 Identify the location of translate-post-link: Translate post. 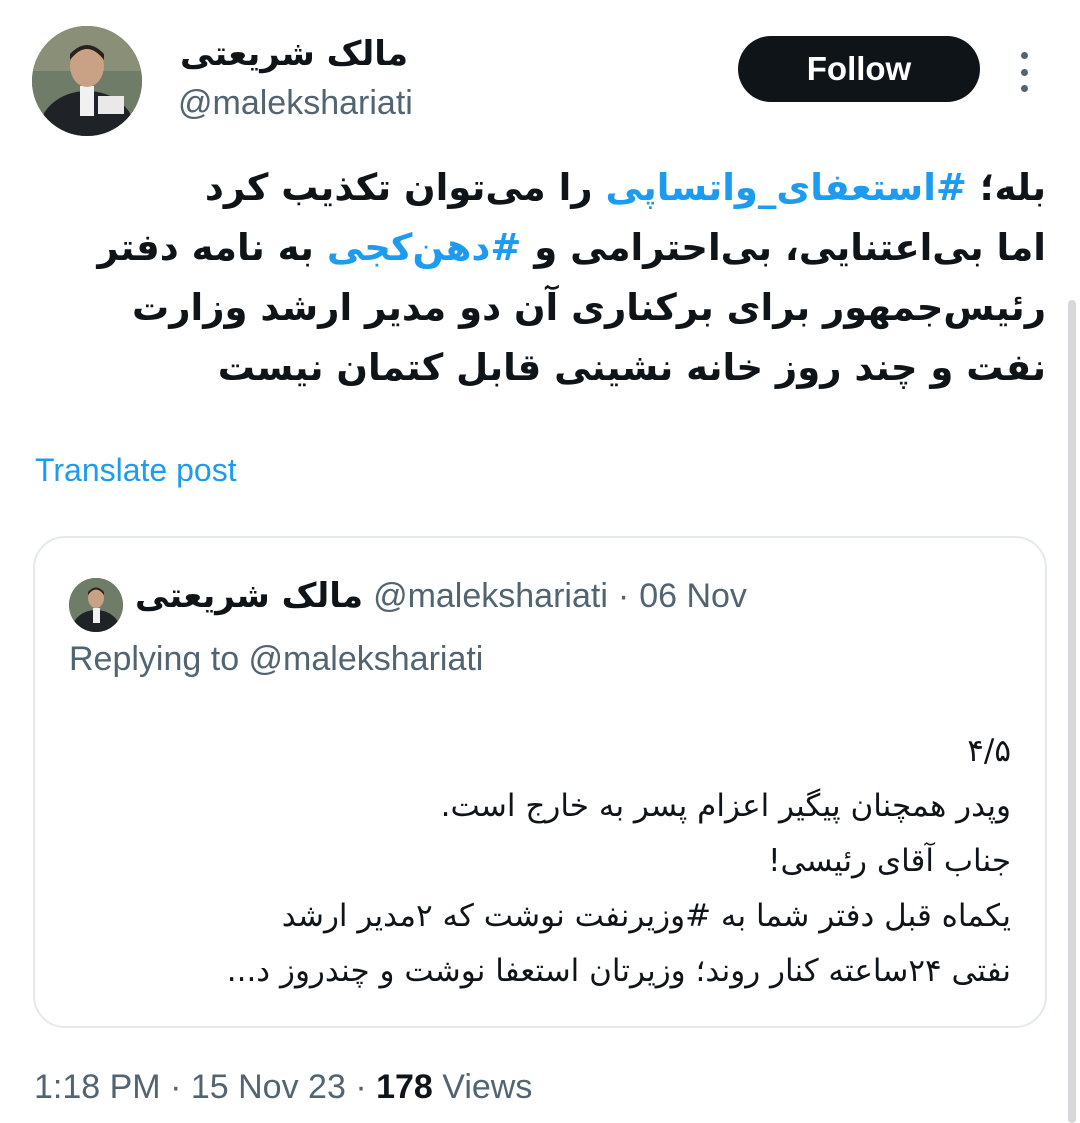
(136, 470).